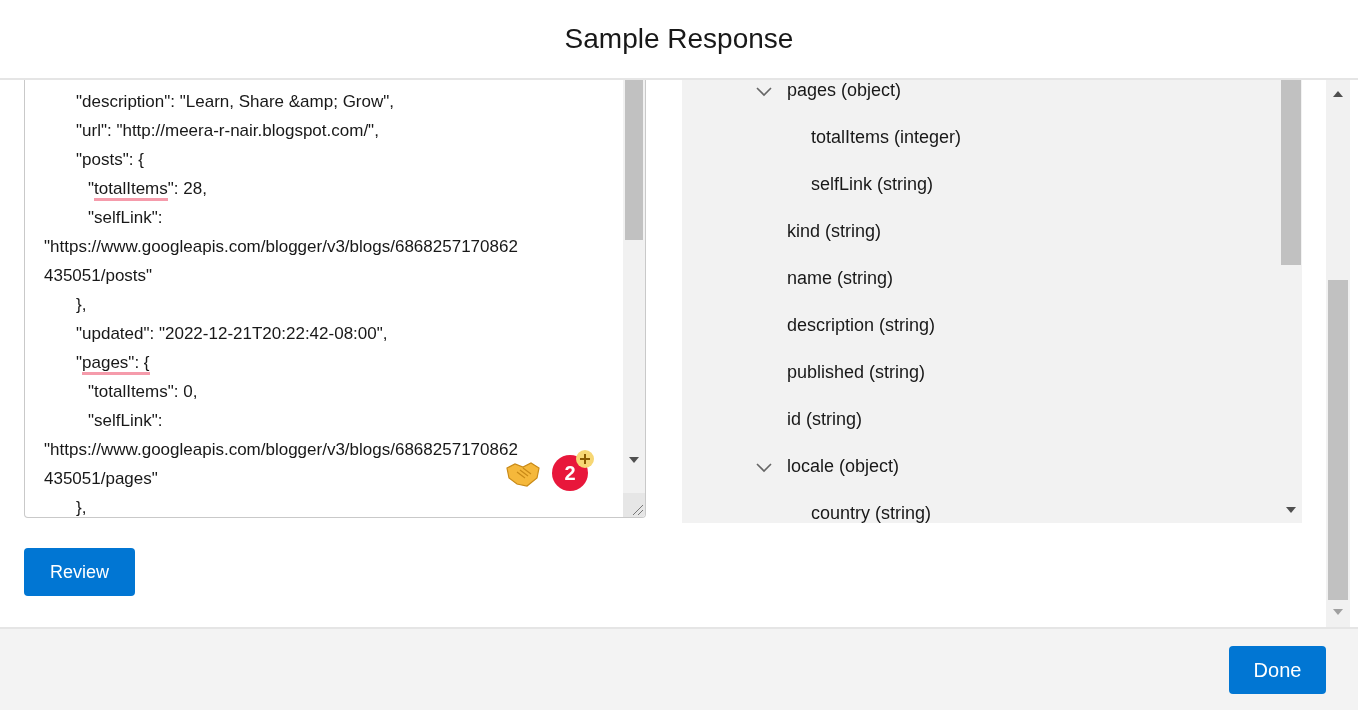 Image resolution: width=1358 pixels, height=710 pixels. Describe the element at coordinates (109, 160) in the screenshot. I see `code-line: "posts": {` at that location.